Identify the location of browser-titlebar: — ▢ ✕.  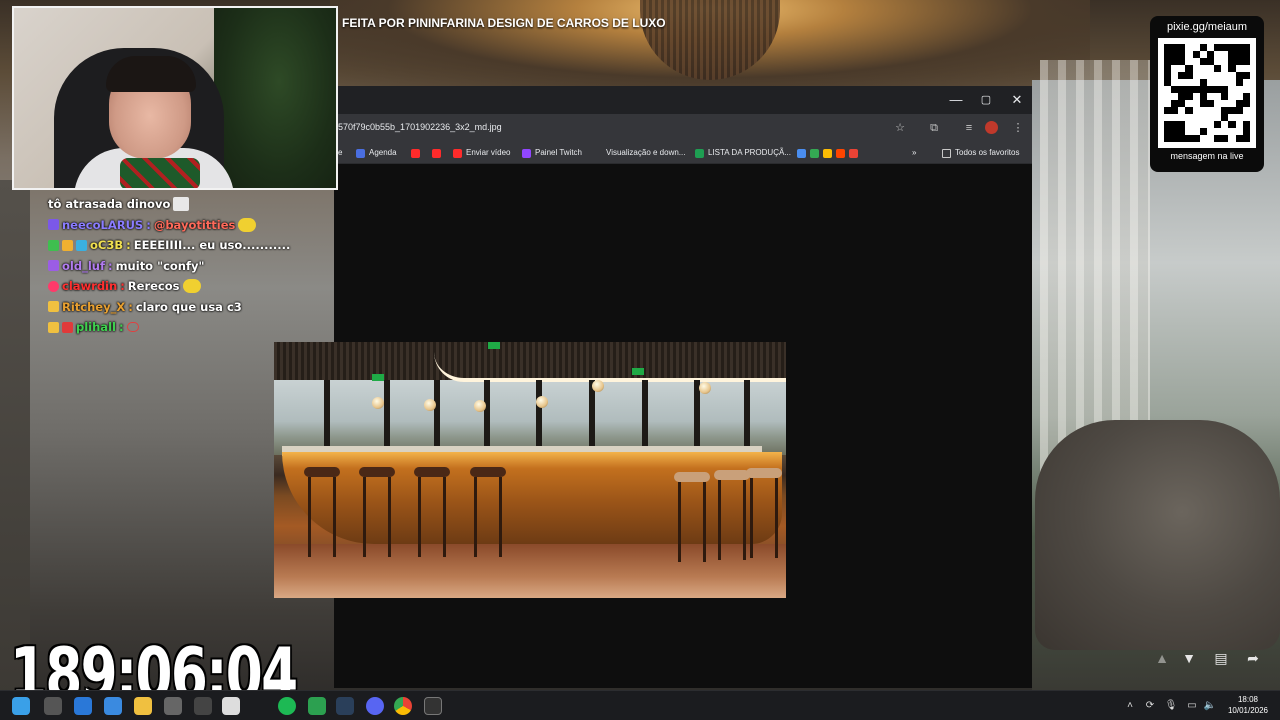
(683, 100).